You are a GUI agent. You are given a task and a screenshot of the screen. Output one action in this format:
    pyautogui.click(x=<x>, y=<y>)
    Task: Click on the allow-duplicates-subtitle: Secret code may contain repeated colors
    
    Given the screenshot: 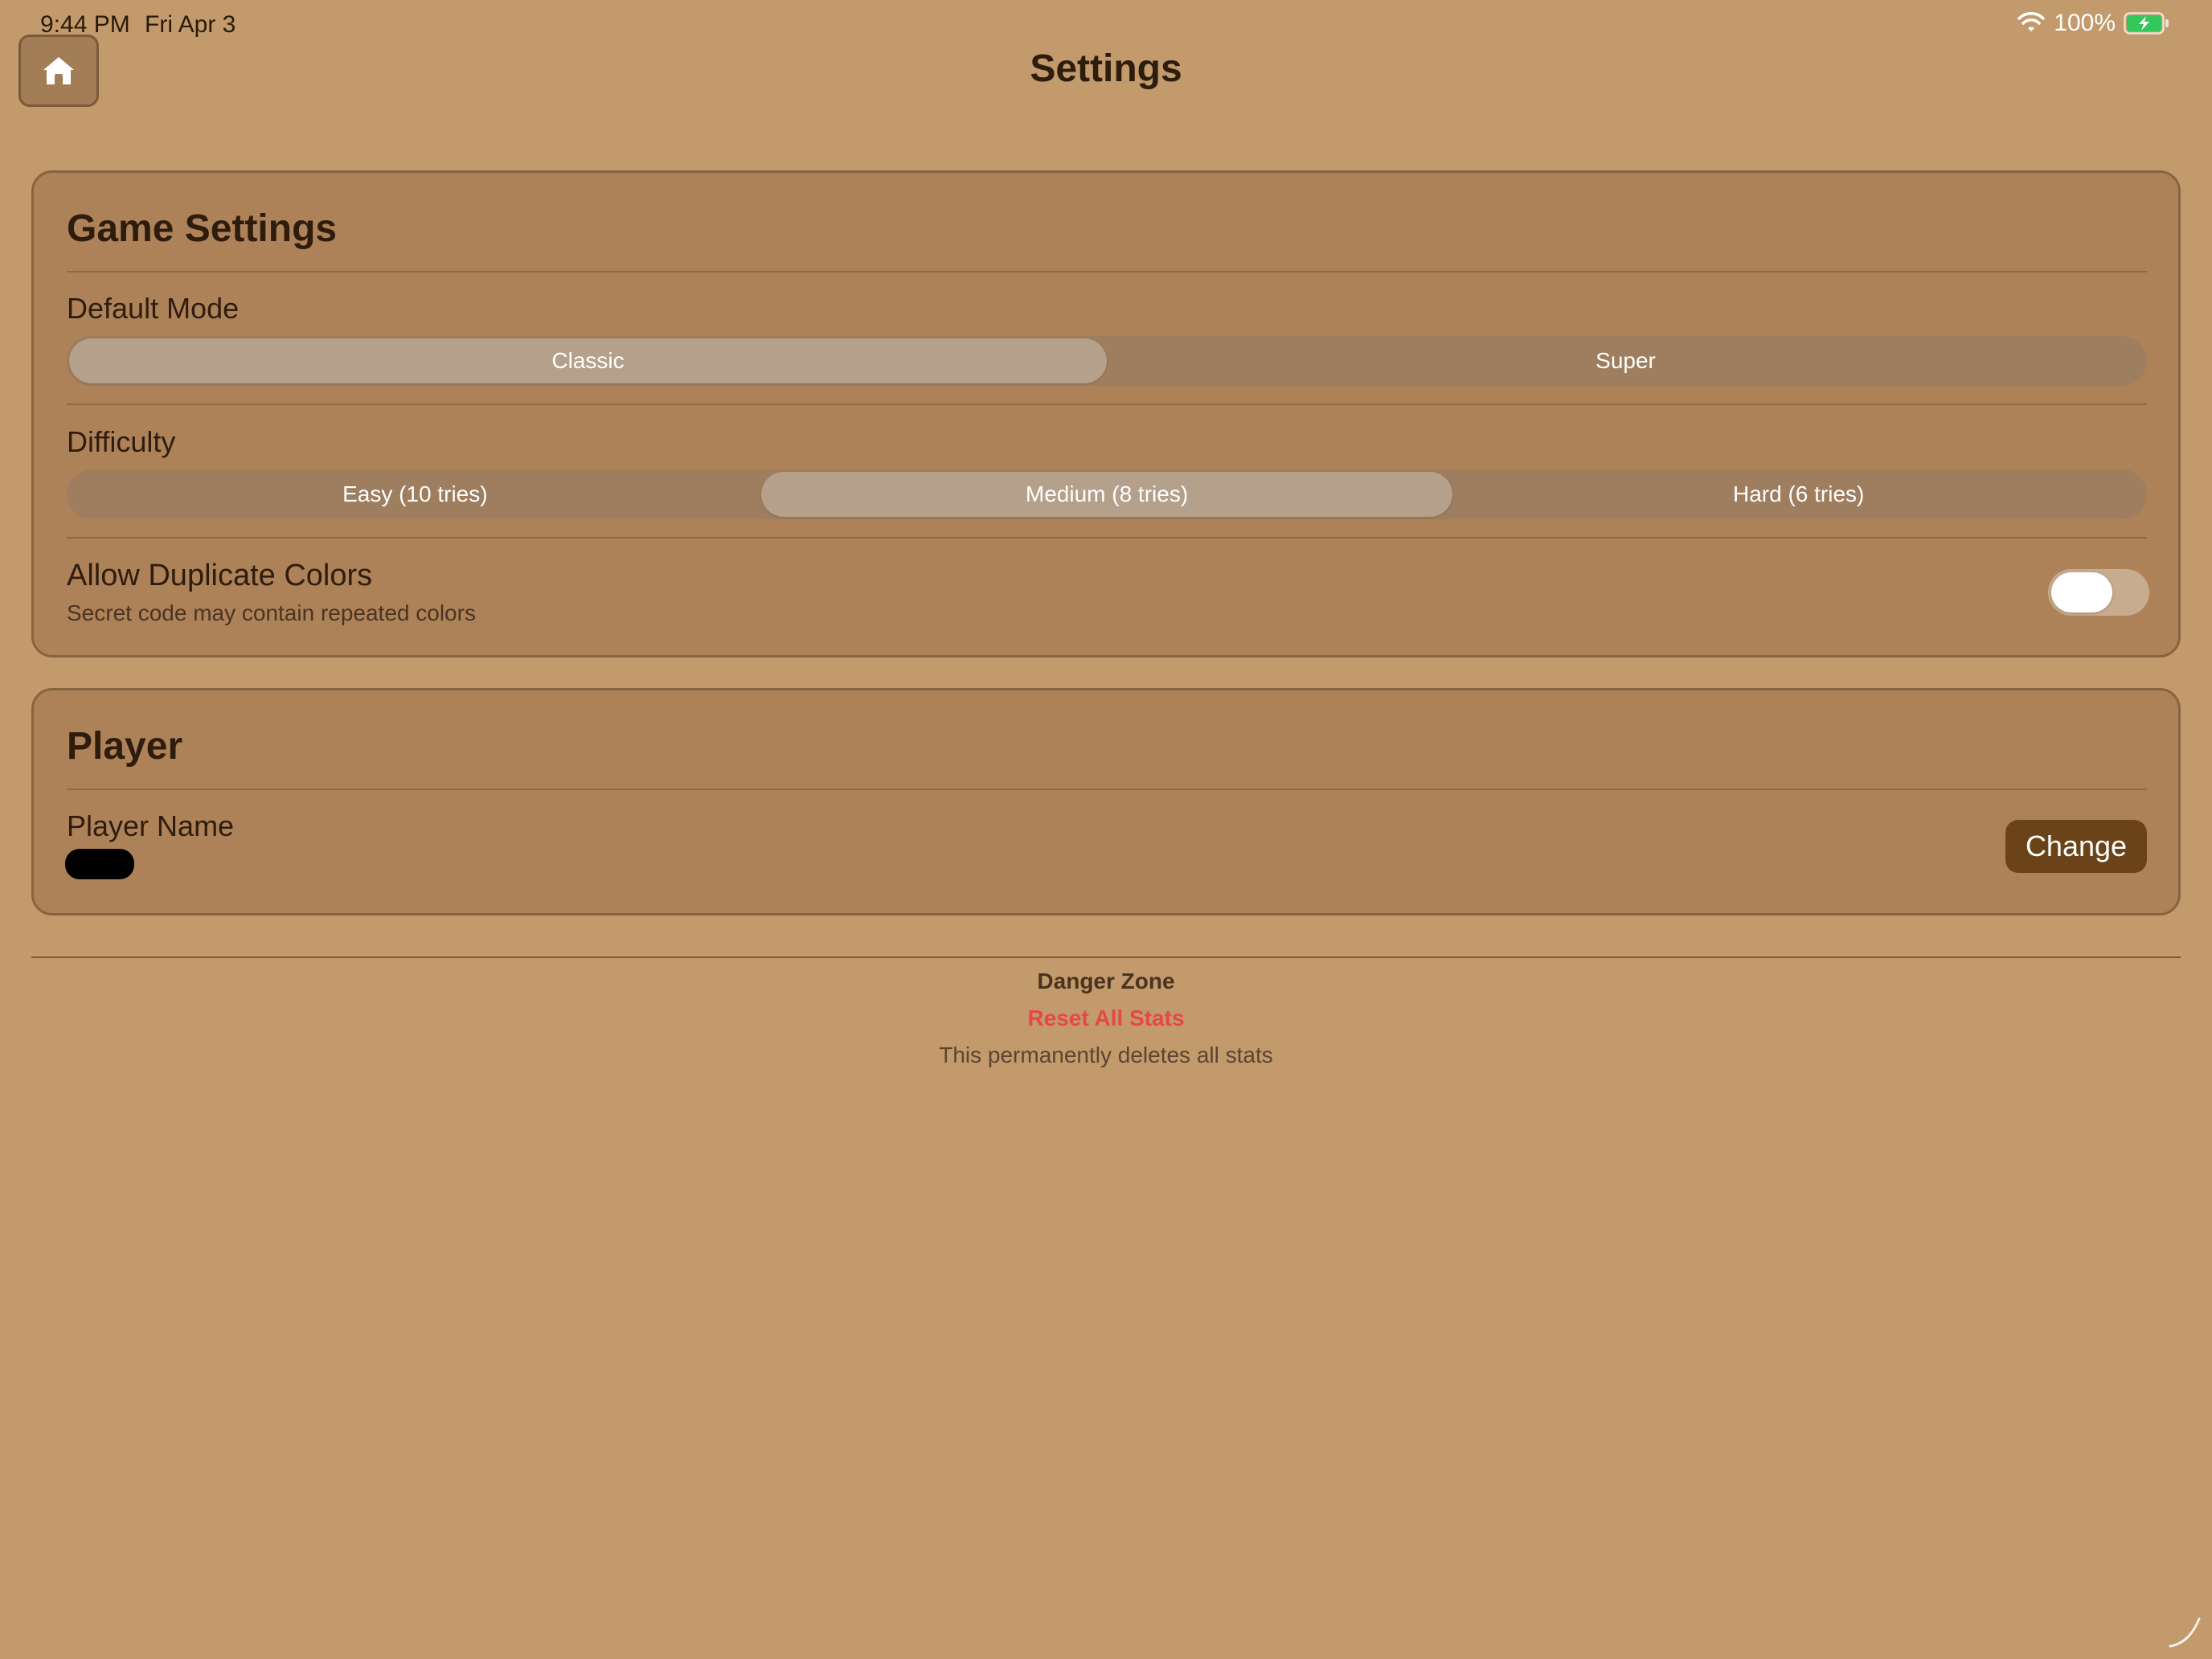 What is the action you would take?
    pyautogui.click(x=271, y=612)
    